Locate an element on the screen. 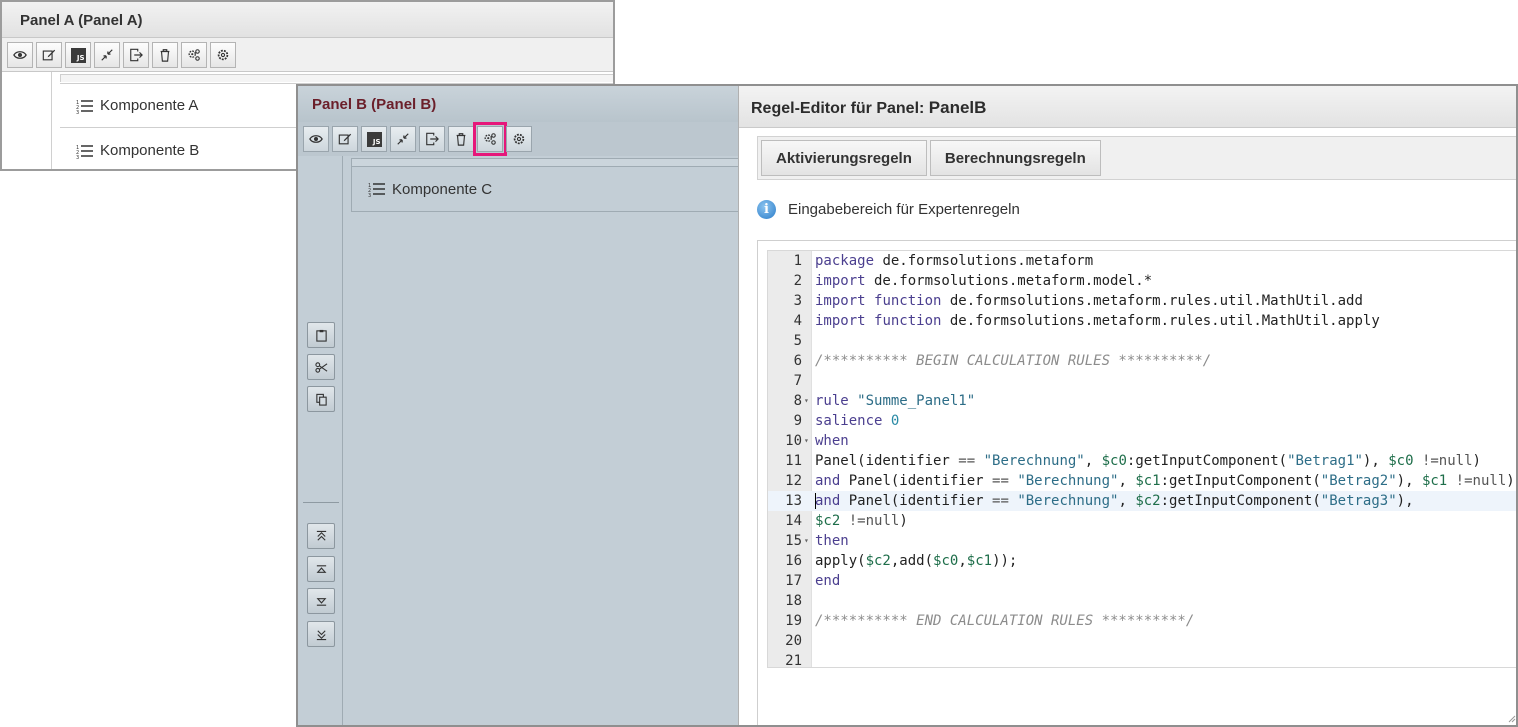  code-text: end is located at coordinates (828, 581).